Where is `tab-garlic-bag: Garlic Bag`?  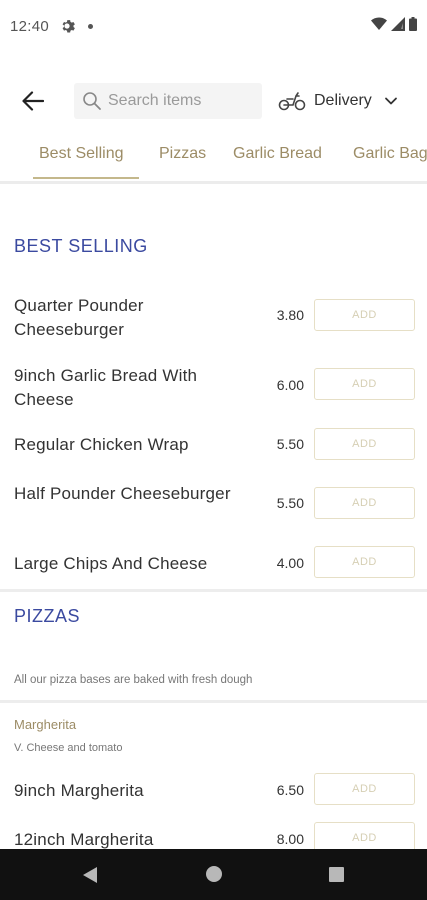 tab-garlic-bag: Garlic Bag is located at coordinates (390, 163).